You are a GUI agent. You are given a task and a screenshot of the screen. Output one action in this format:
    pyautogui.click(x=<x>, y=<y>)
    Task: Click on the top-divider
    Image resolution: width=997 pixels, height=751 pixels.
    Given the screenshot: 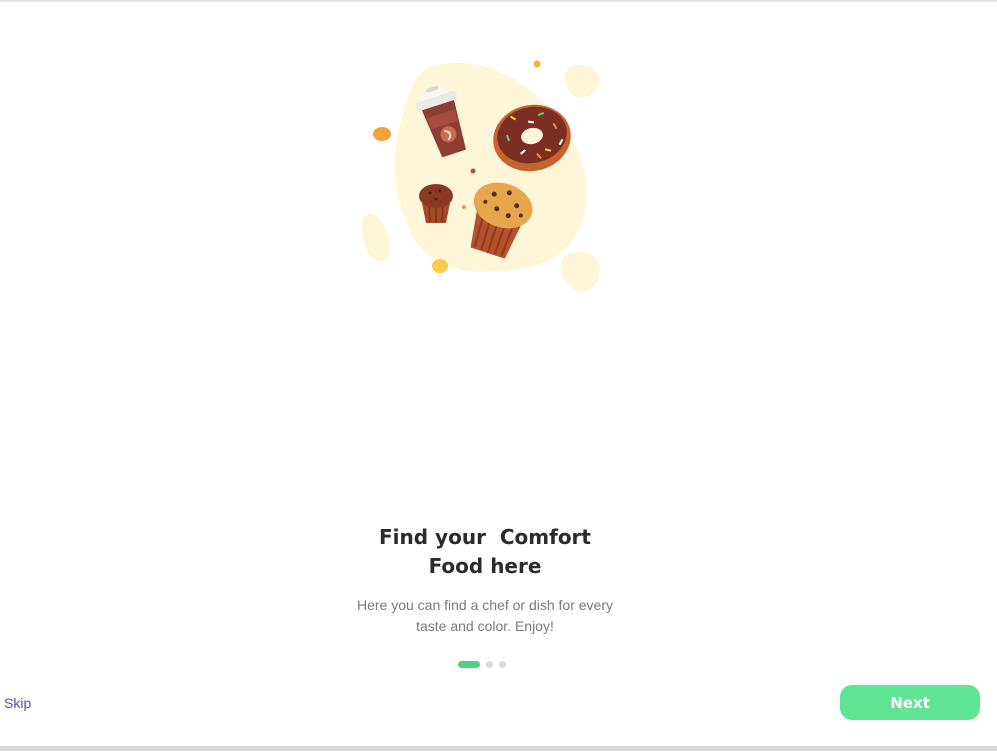 What is the action you would take?
    pyautogui.click(x=498, y=1)
    